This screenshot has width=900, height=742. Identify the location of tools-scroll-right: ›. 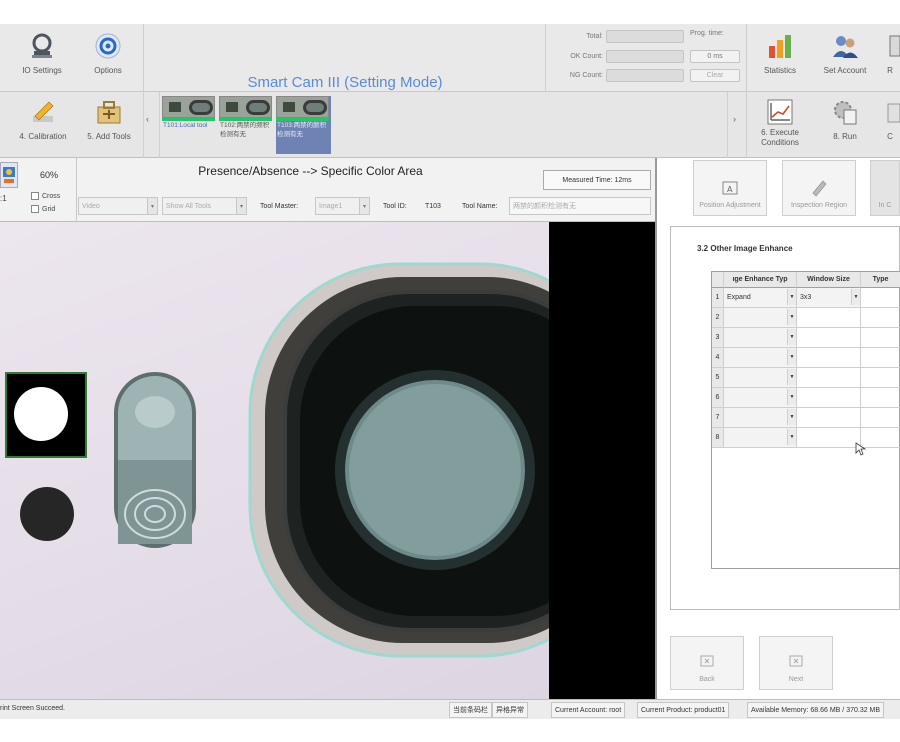
(734, 119).